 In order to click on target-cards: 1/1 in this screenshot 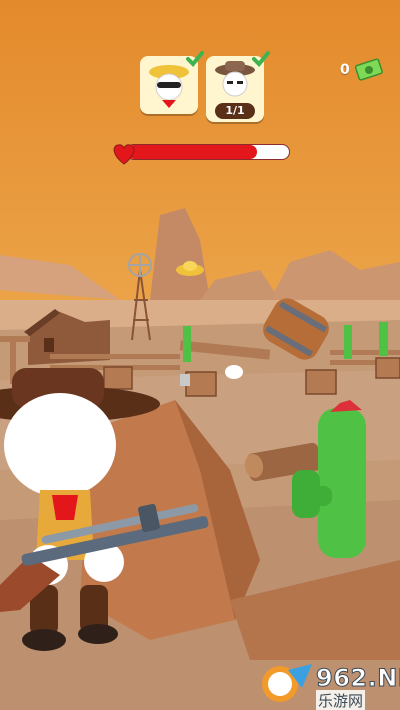, I will do `click(205, 86)`.